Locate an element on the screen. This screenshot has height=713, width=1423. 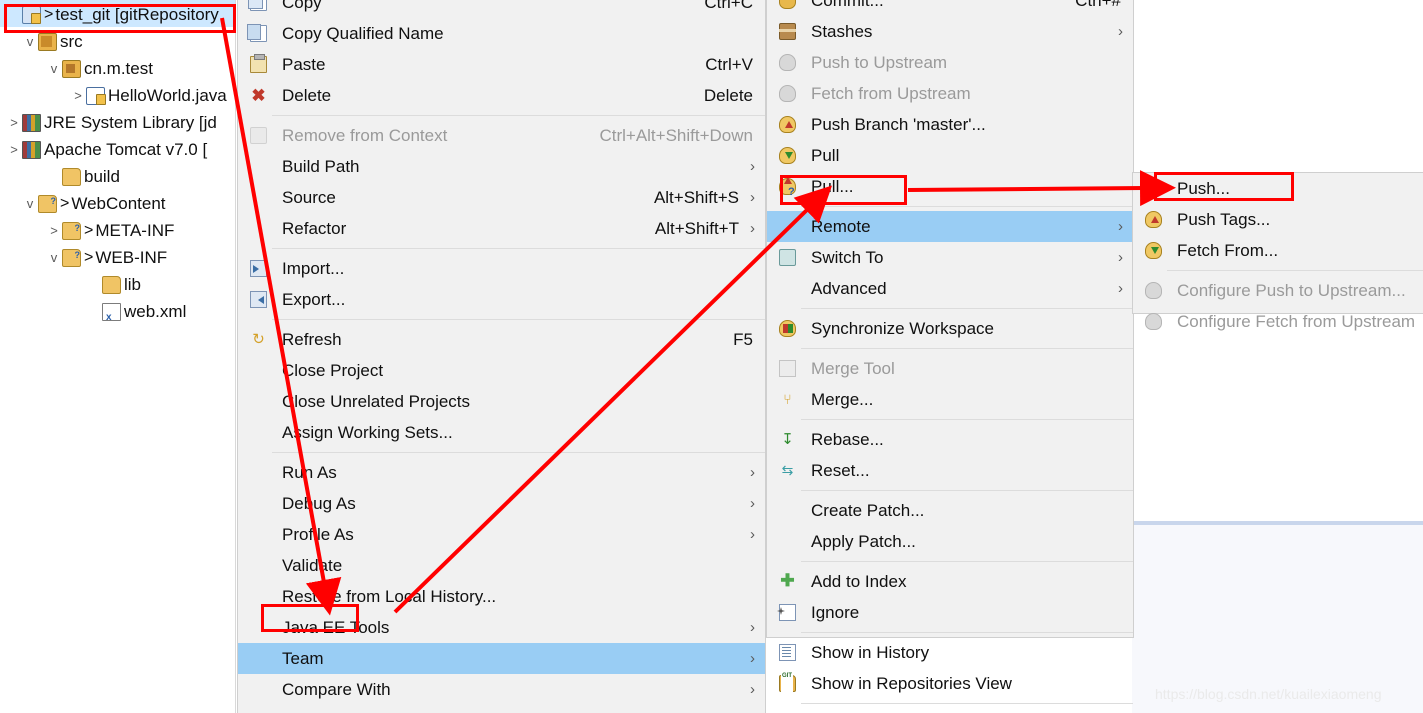
tree-item-meta-inf: >>META-INF is located at coordinates (117, 229).